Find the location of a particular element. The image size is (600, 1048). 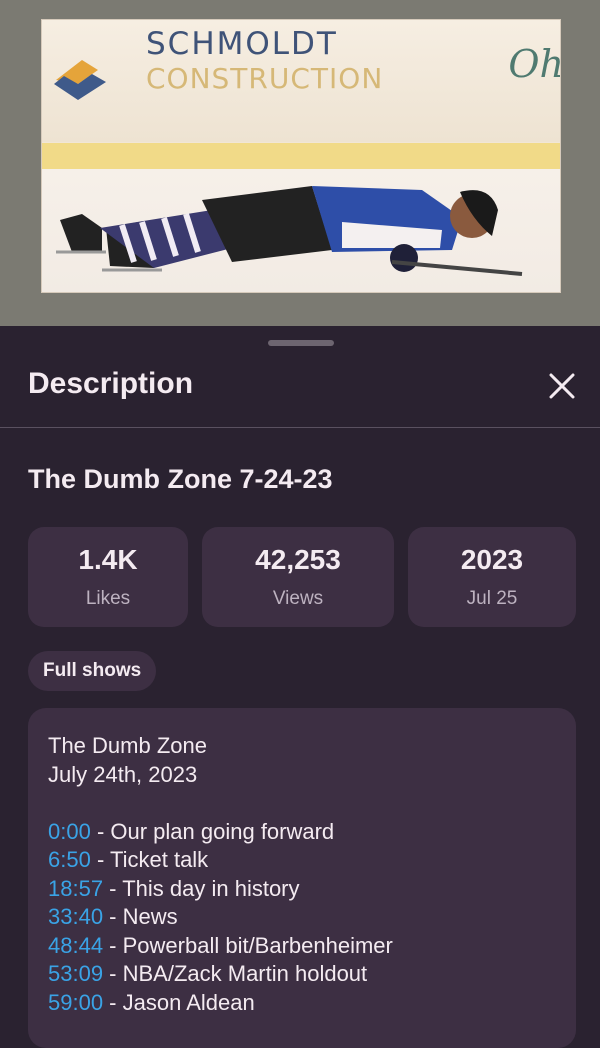

chapter-timestamp-link: 33:40 is located at coordinates (75, 916).